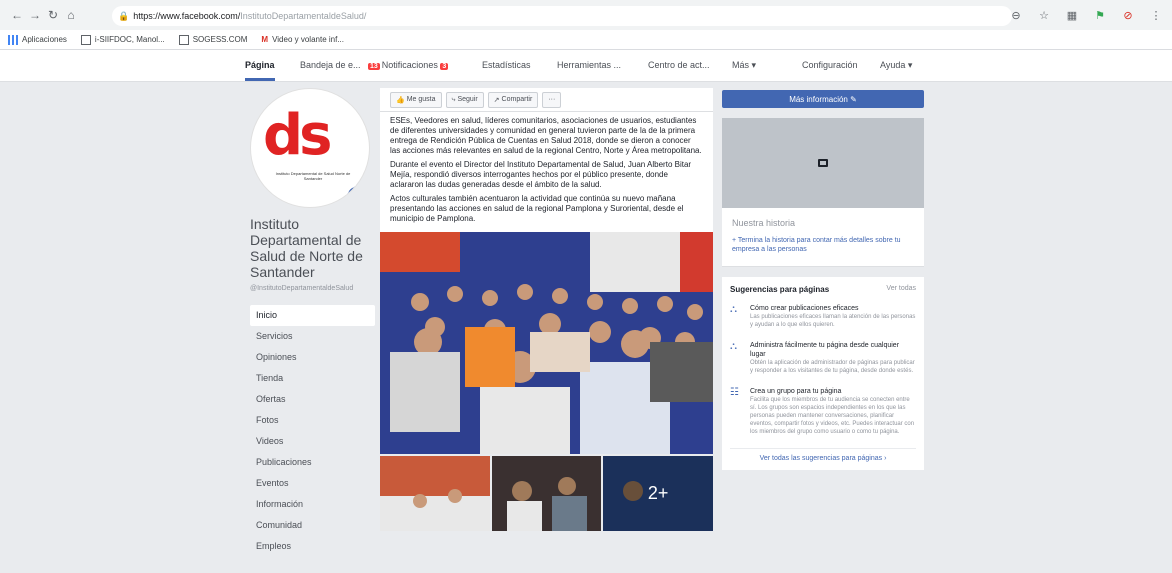  I want to click on extension-badge-icon: ⚑, so click(1100, 15).